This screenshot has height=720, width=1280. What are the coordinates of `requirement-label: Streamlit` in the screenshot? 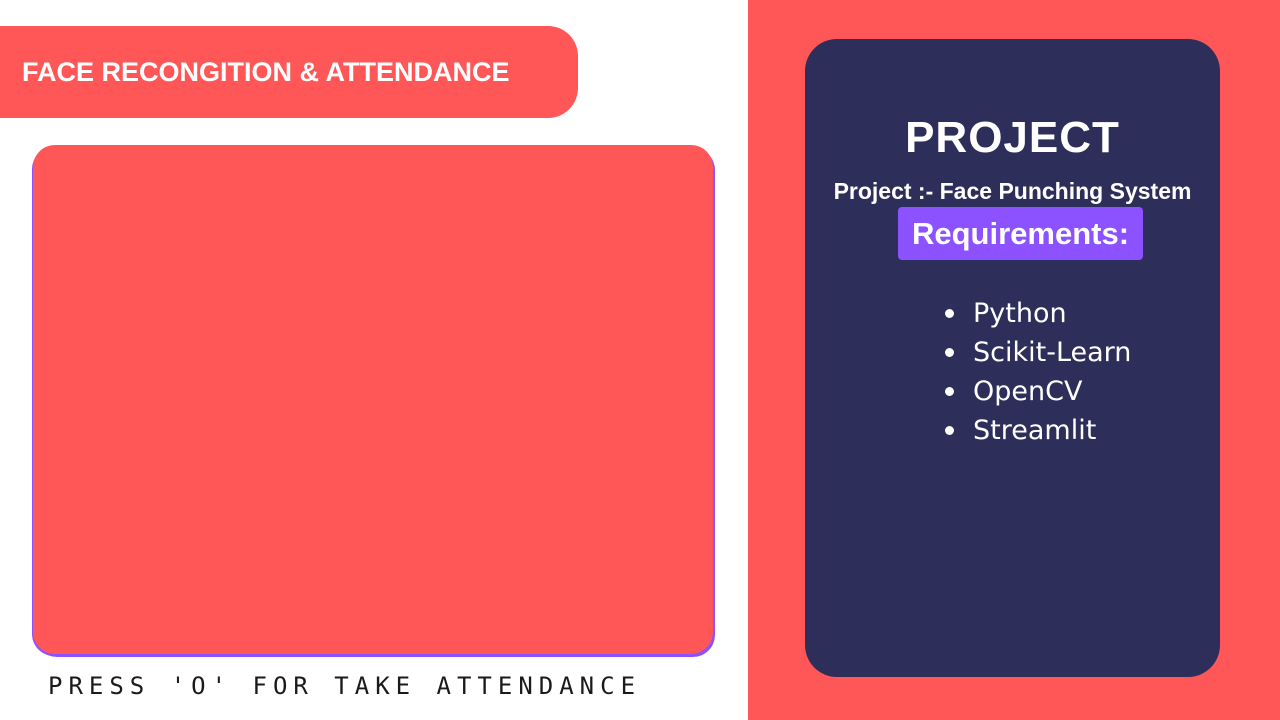 It's located at (1035, 430).